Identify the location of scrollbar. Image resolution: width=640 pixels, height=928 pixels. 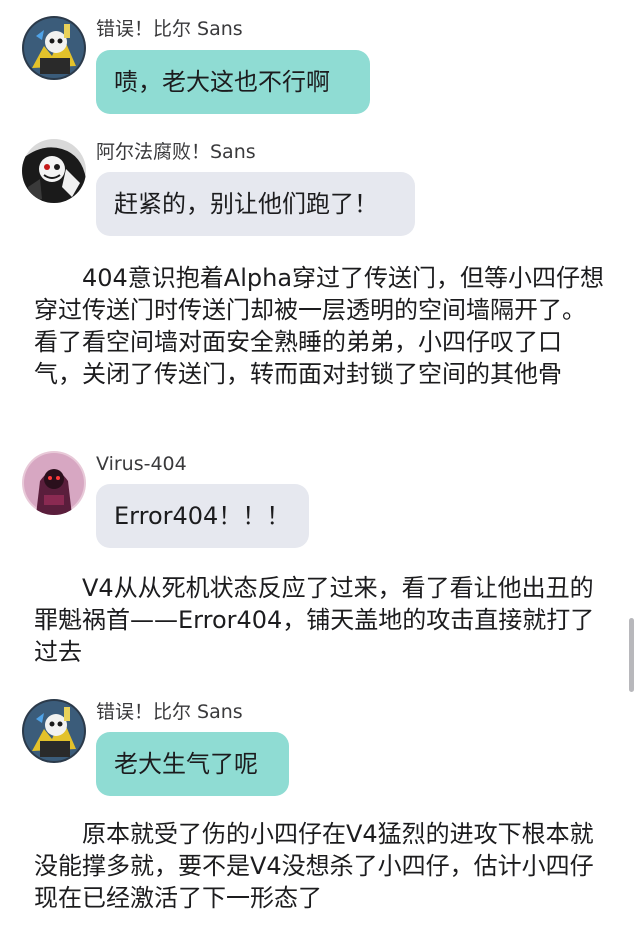
(631, 655).